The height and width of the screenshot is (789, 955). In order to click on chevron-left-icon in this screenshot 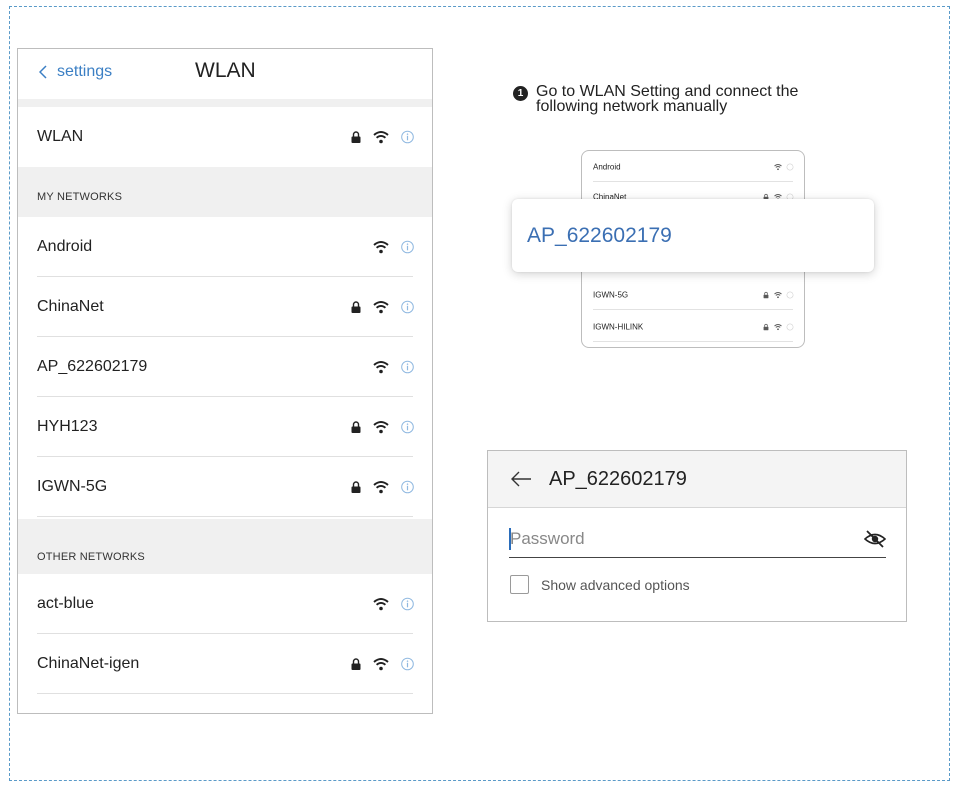, I will do `click(43, 72)`.